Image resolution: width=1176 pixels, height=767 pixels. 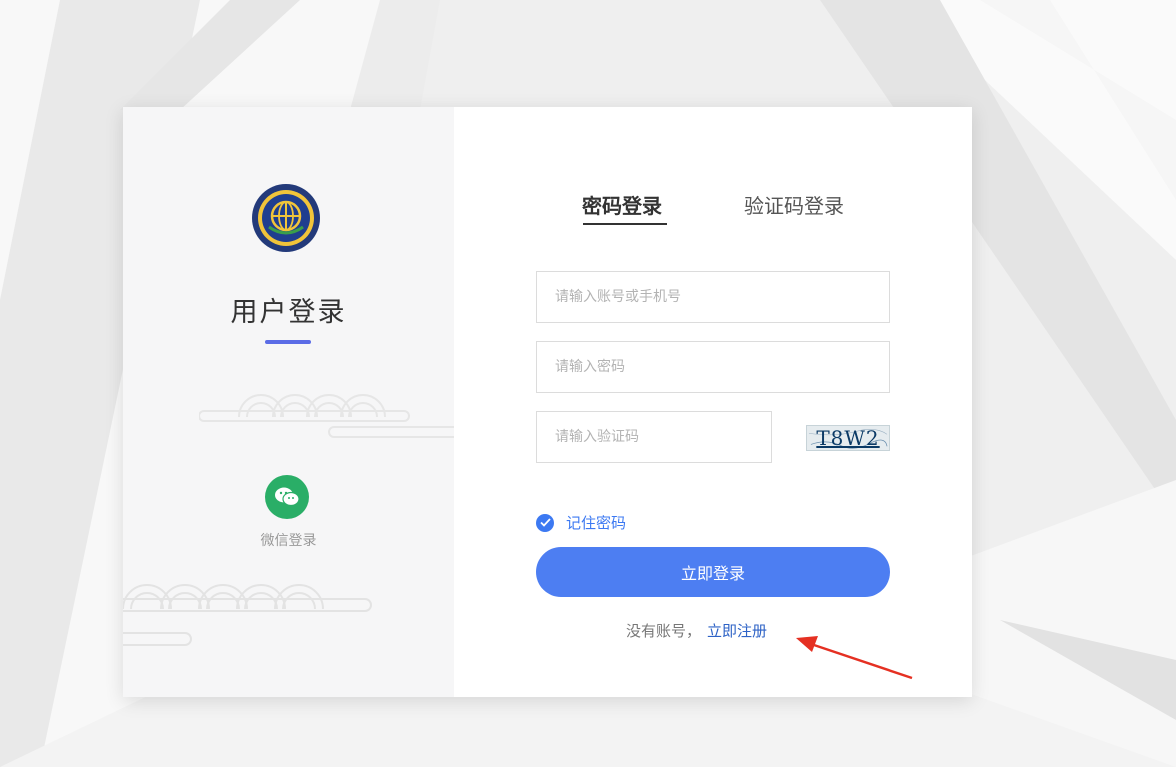 What do you see at coordinates (737, 631) in the screenshot?
I see `register-link: 立即注册` at bounding box center [737, 631].